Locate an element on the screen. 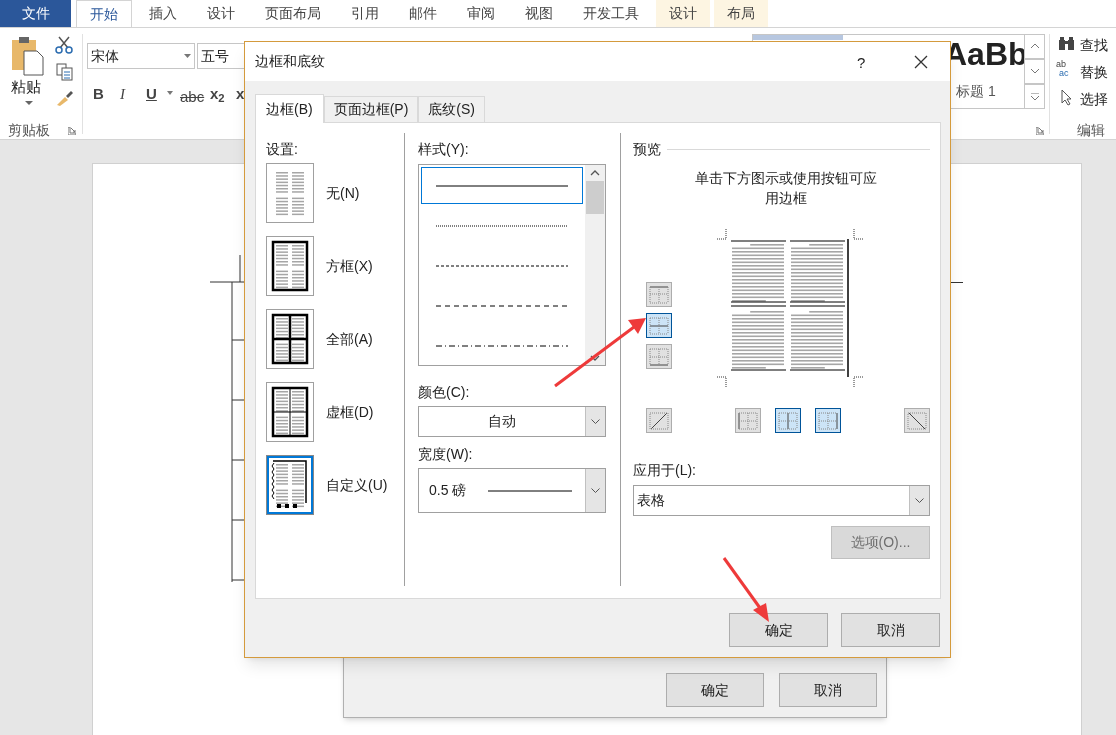 Image resolution: width=1116 pixels, height=735 pixels. preview-hint: 单击下方图示或使用按钮可应用边框 is located at coordinates (785, 188).